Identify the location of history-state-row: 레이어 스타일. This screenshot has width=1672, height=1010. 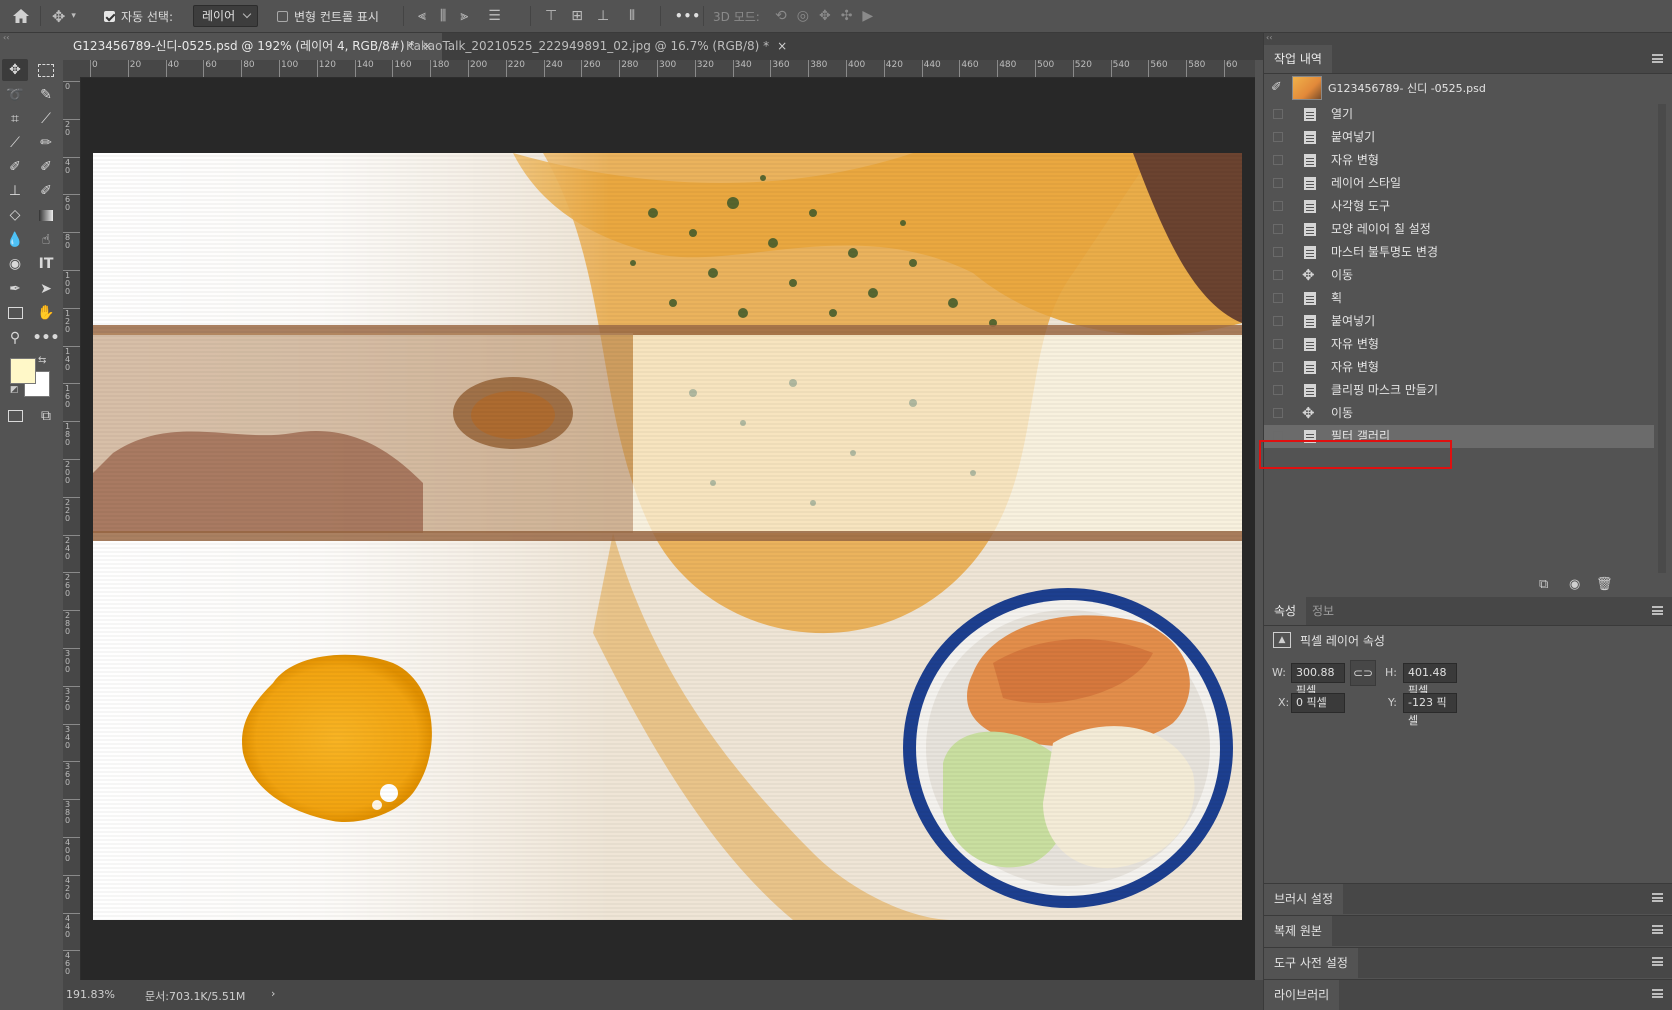
(1459, 183).